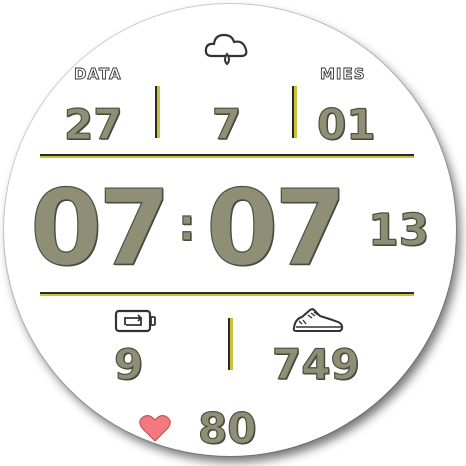  I want to click on hours-value: 07, so click(100, 228).